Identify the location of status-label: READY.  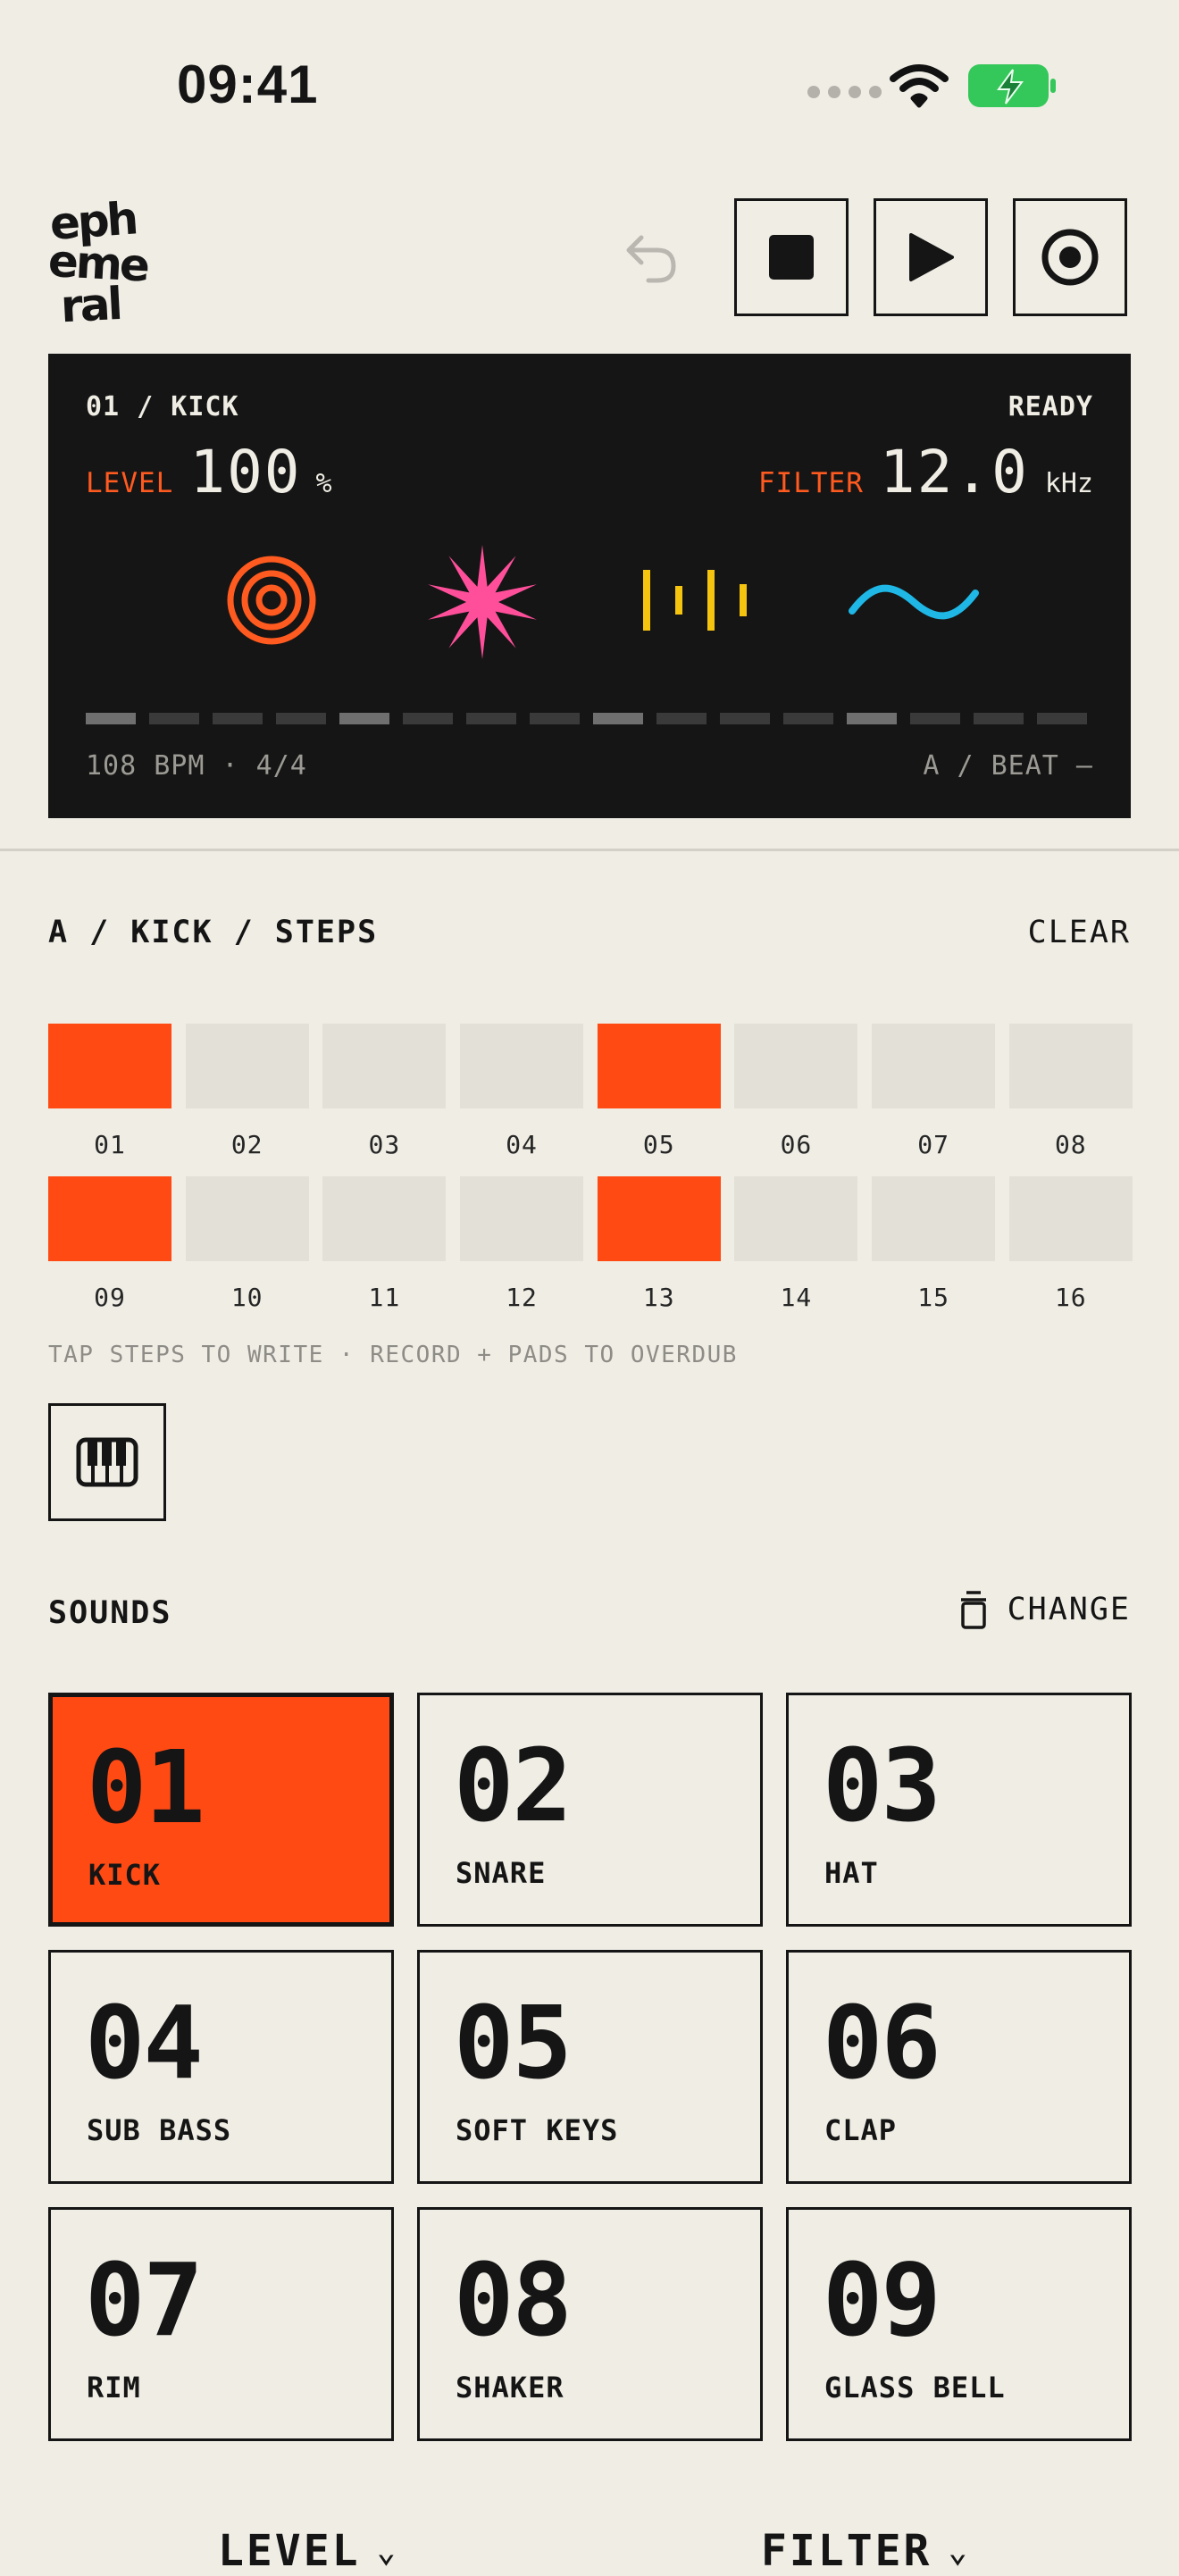
(1050, 407).